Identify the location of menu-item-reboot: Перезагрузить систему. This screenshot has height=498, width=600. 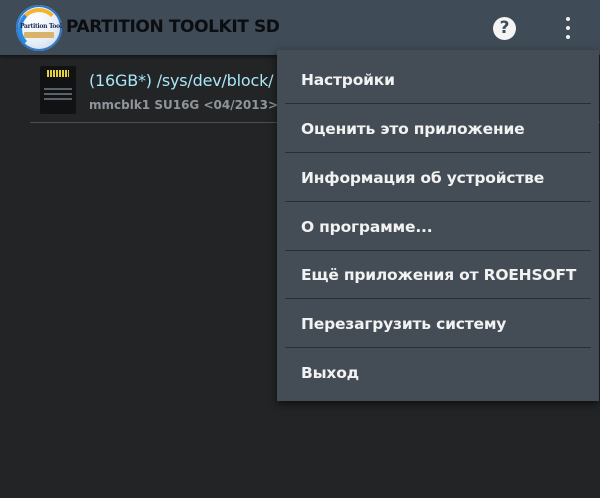
(438, 324).